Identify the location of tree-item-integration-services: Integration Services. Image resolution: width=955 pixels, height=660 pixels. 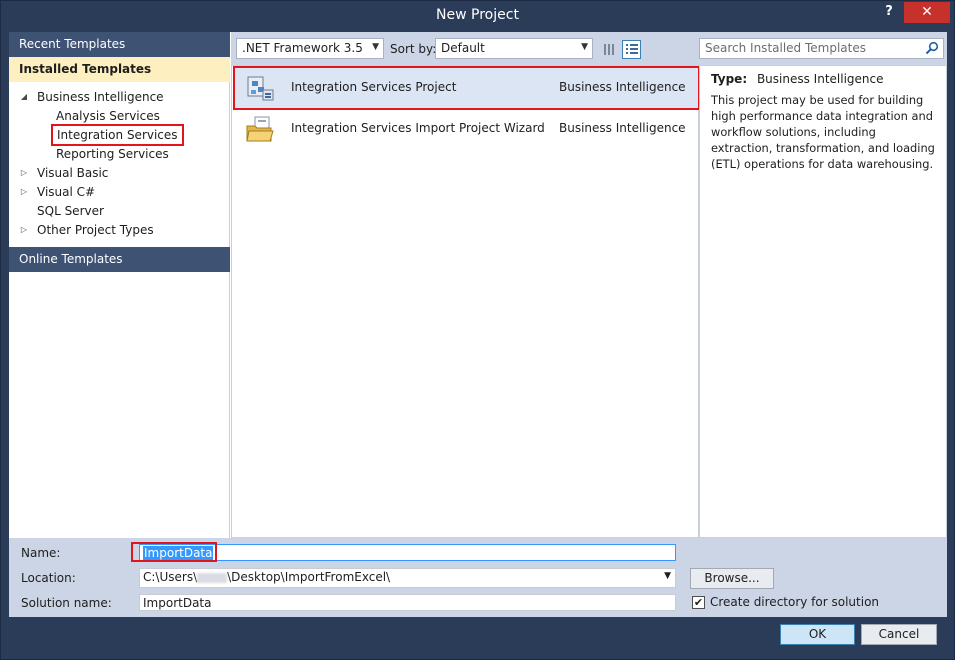
(117, 135).